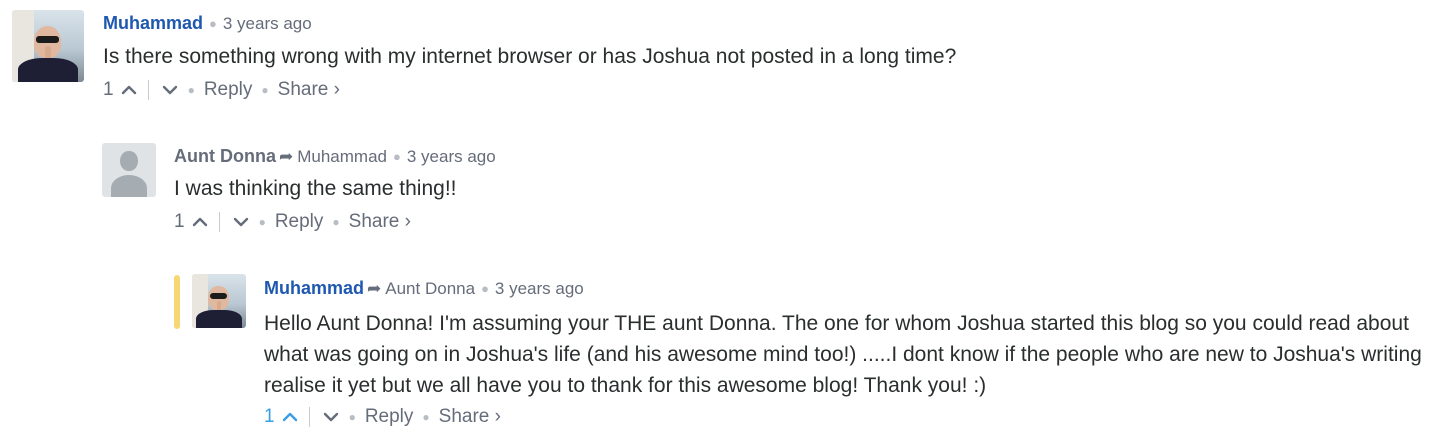  Describe the element at coordinates (129, 170) in the screenshot. I see `default-user-avatar` at that location.